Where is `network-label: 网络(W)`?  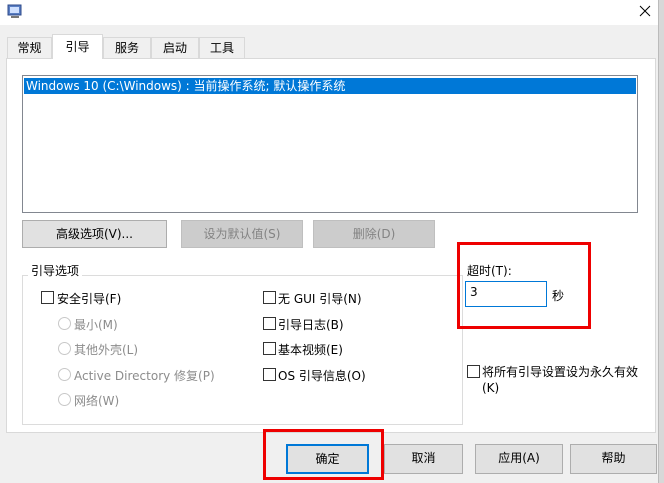 network-label: 网络(W) is located at coordinates (97, 401).